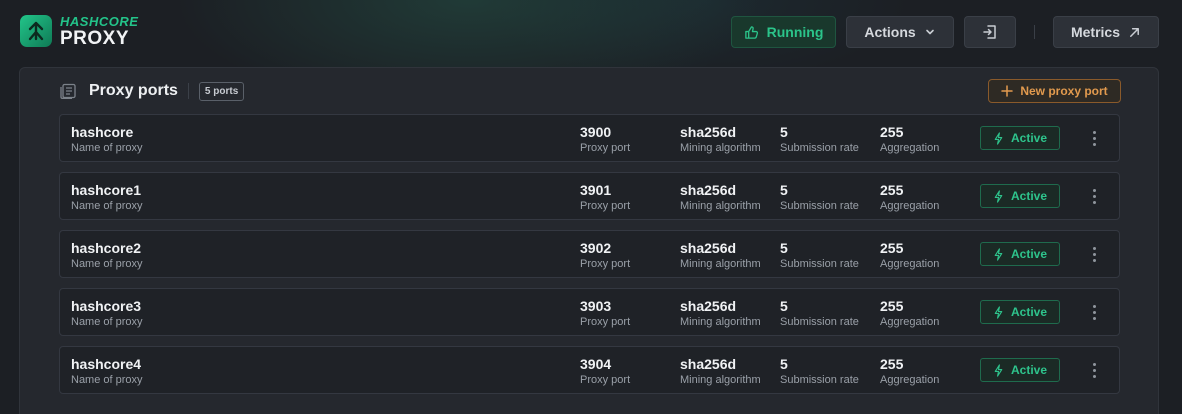 This screenshot has height=414, width=1182. Describe the element at coordinates (929, 32) in the screenshot. I see `chevron-down-icon` at that location.